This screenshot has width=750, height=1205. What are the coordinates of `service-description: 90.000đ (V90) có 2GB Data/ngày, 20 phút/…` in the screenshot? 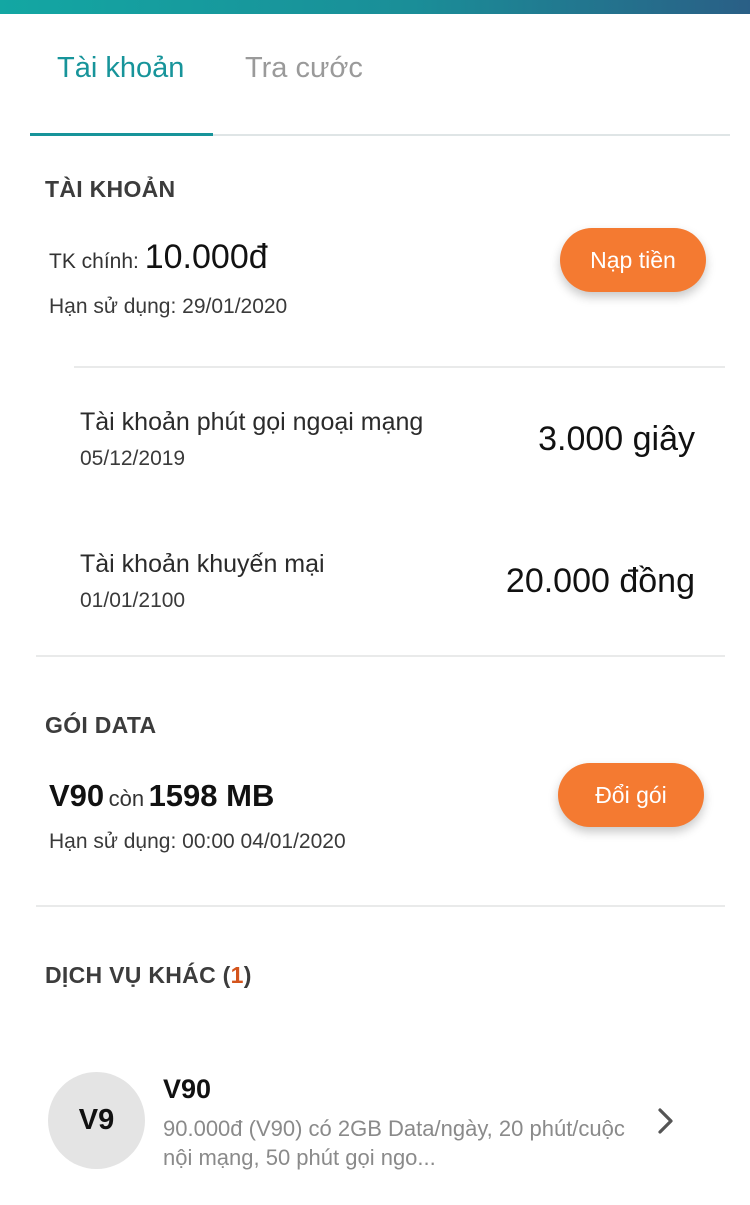 It's located at (394, 1143).